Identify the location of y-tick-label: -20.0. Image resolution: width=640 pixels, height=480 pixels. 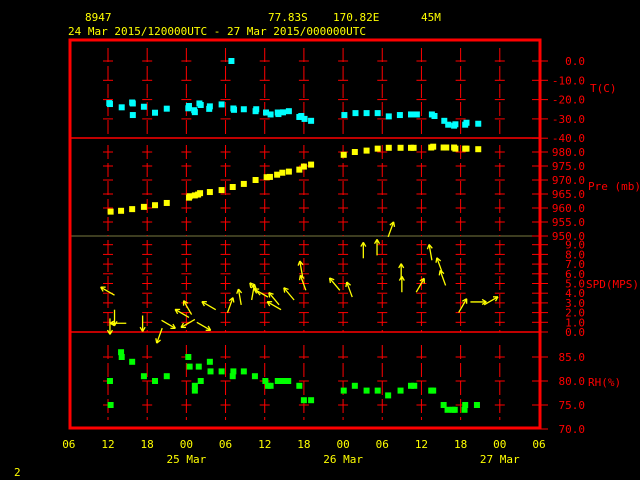
(568, 100).